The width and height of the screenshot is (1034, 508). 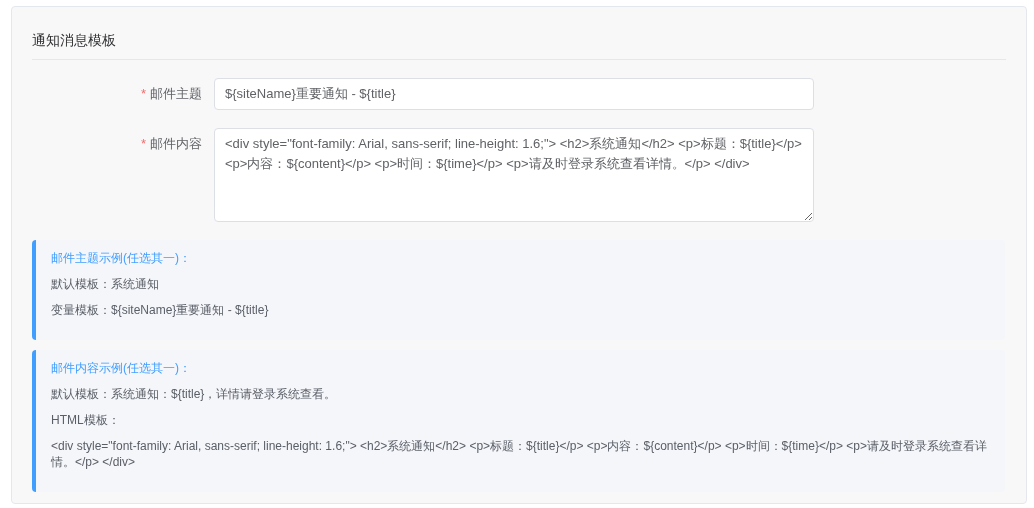 I want to click on tip-text: <div style="font-family: Arial, sans-serif; line-height: 1.6;"> <h2>系统通知</h2> <p>标题：${title}</p> <p>内容：${content}</p> <p>时间：${time}</p> <p>请及时登录系统查看详情。</p> </div>, so click(x=519, y=454).